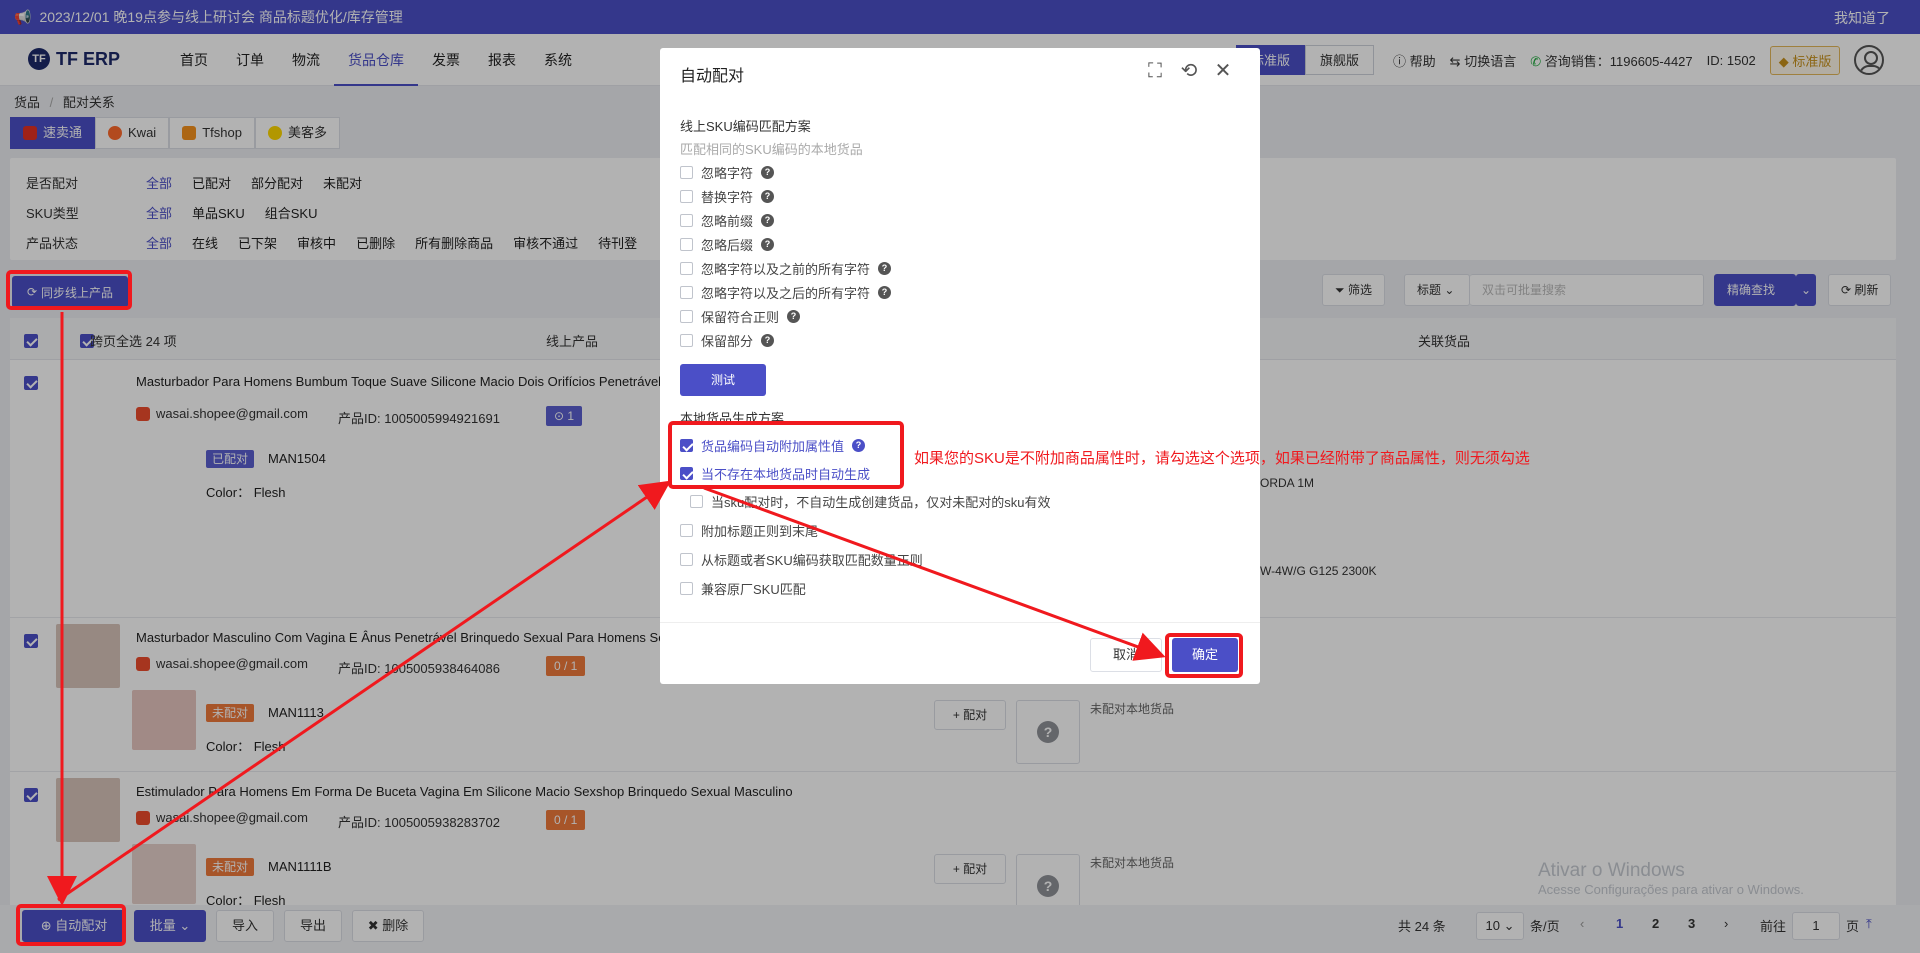 This screenshot has height=953, width=1920. Describe the element at coordinates (934, 573) in the screenshot. I see `arrow-options-to-confirm` at that location.